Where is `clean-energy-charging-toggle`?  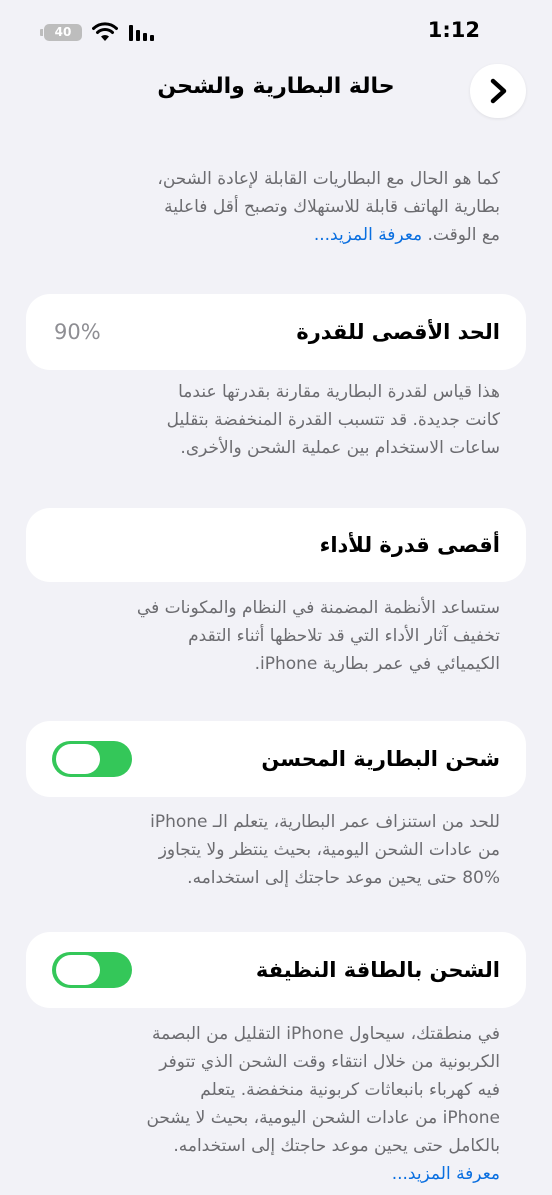 clean-energy-charging-toggle is located at coordinates (92, 970).